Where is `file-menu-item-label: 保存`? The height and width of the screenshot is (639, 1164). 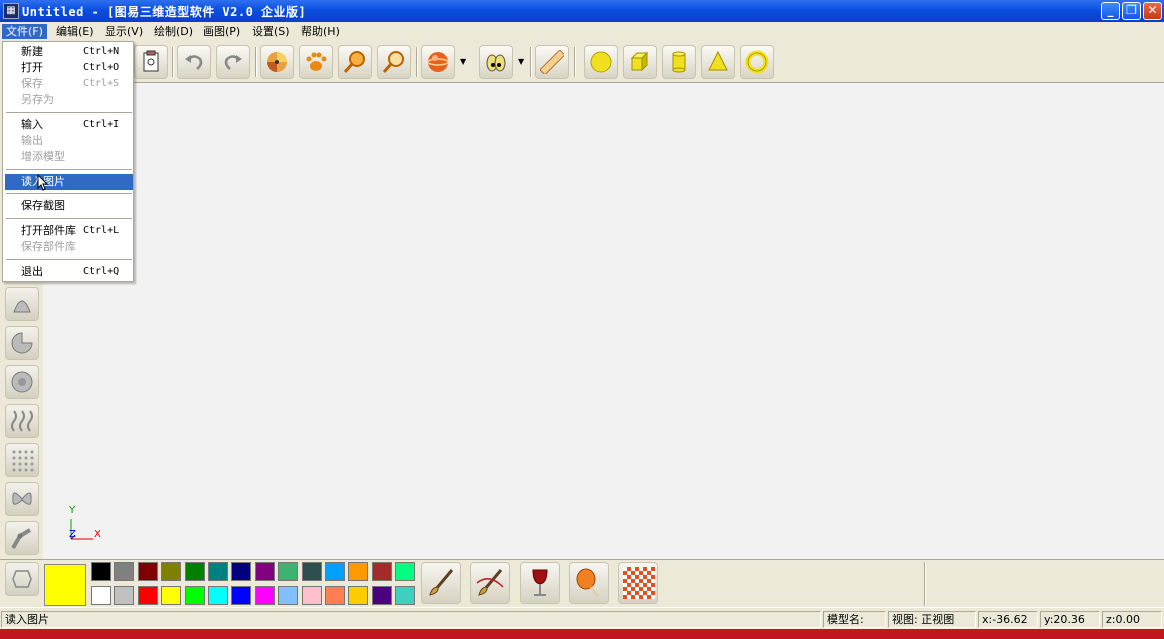 file-menu-item-label: 保存 is located at coordinates (32, 83).